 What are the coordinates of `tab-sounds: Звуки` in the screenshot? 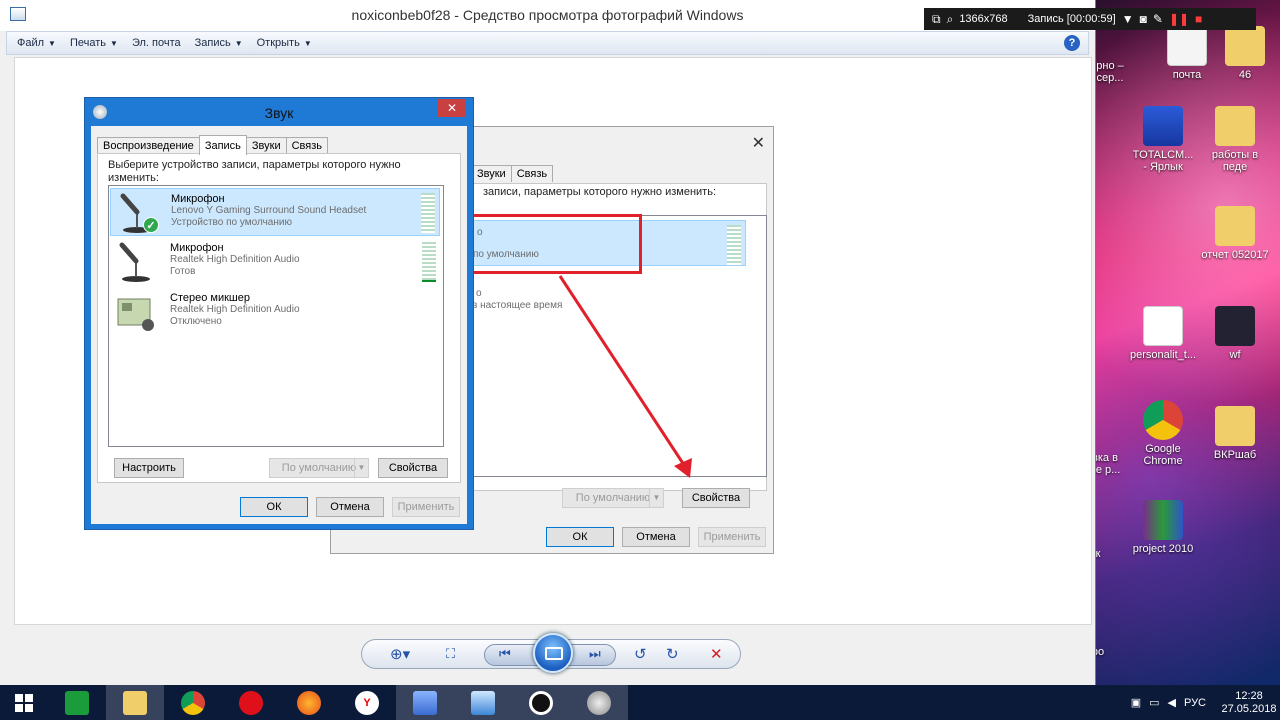 It's located at (266, 145).